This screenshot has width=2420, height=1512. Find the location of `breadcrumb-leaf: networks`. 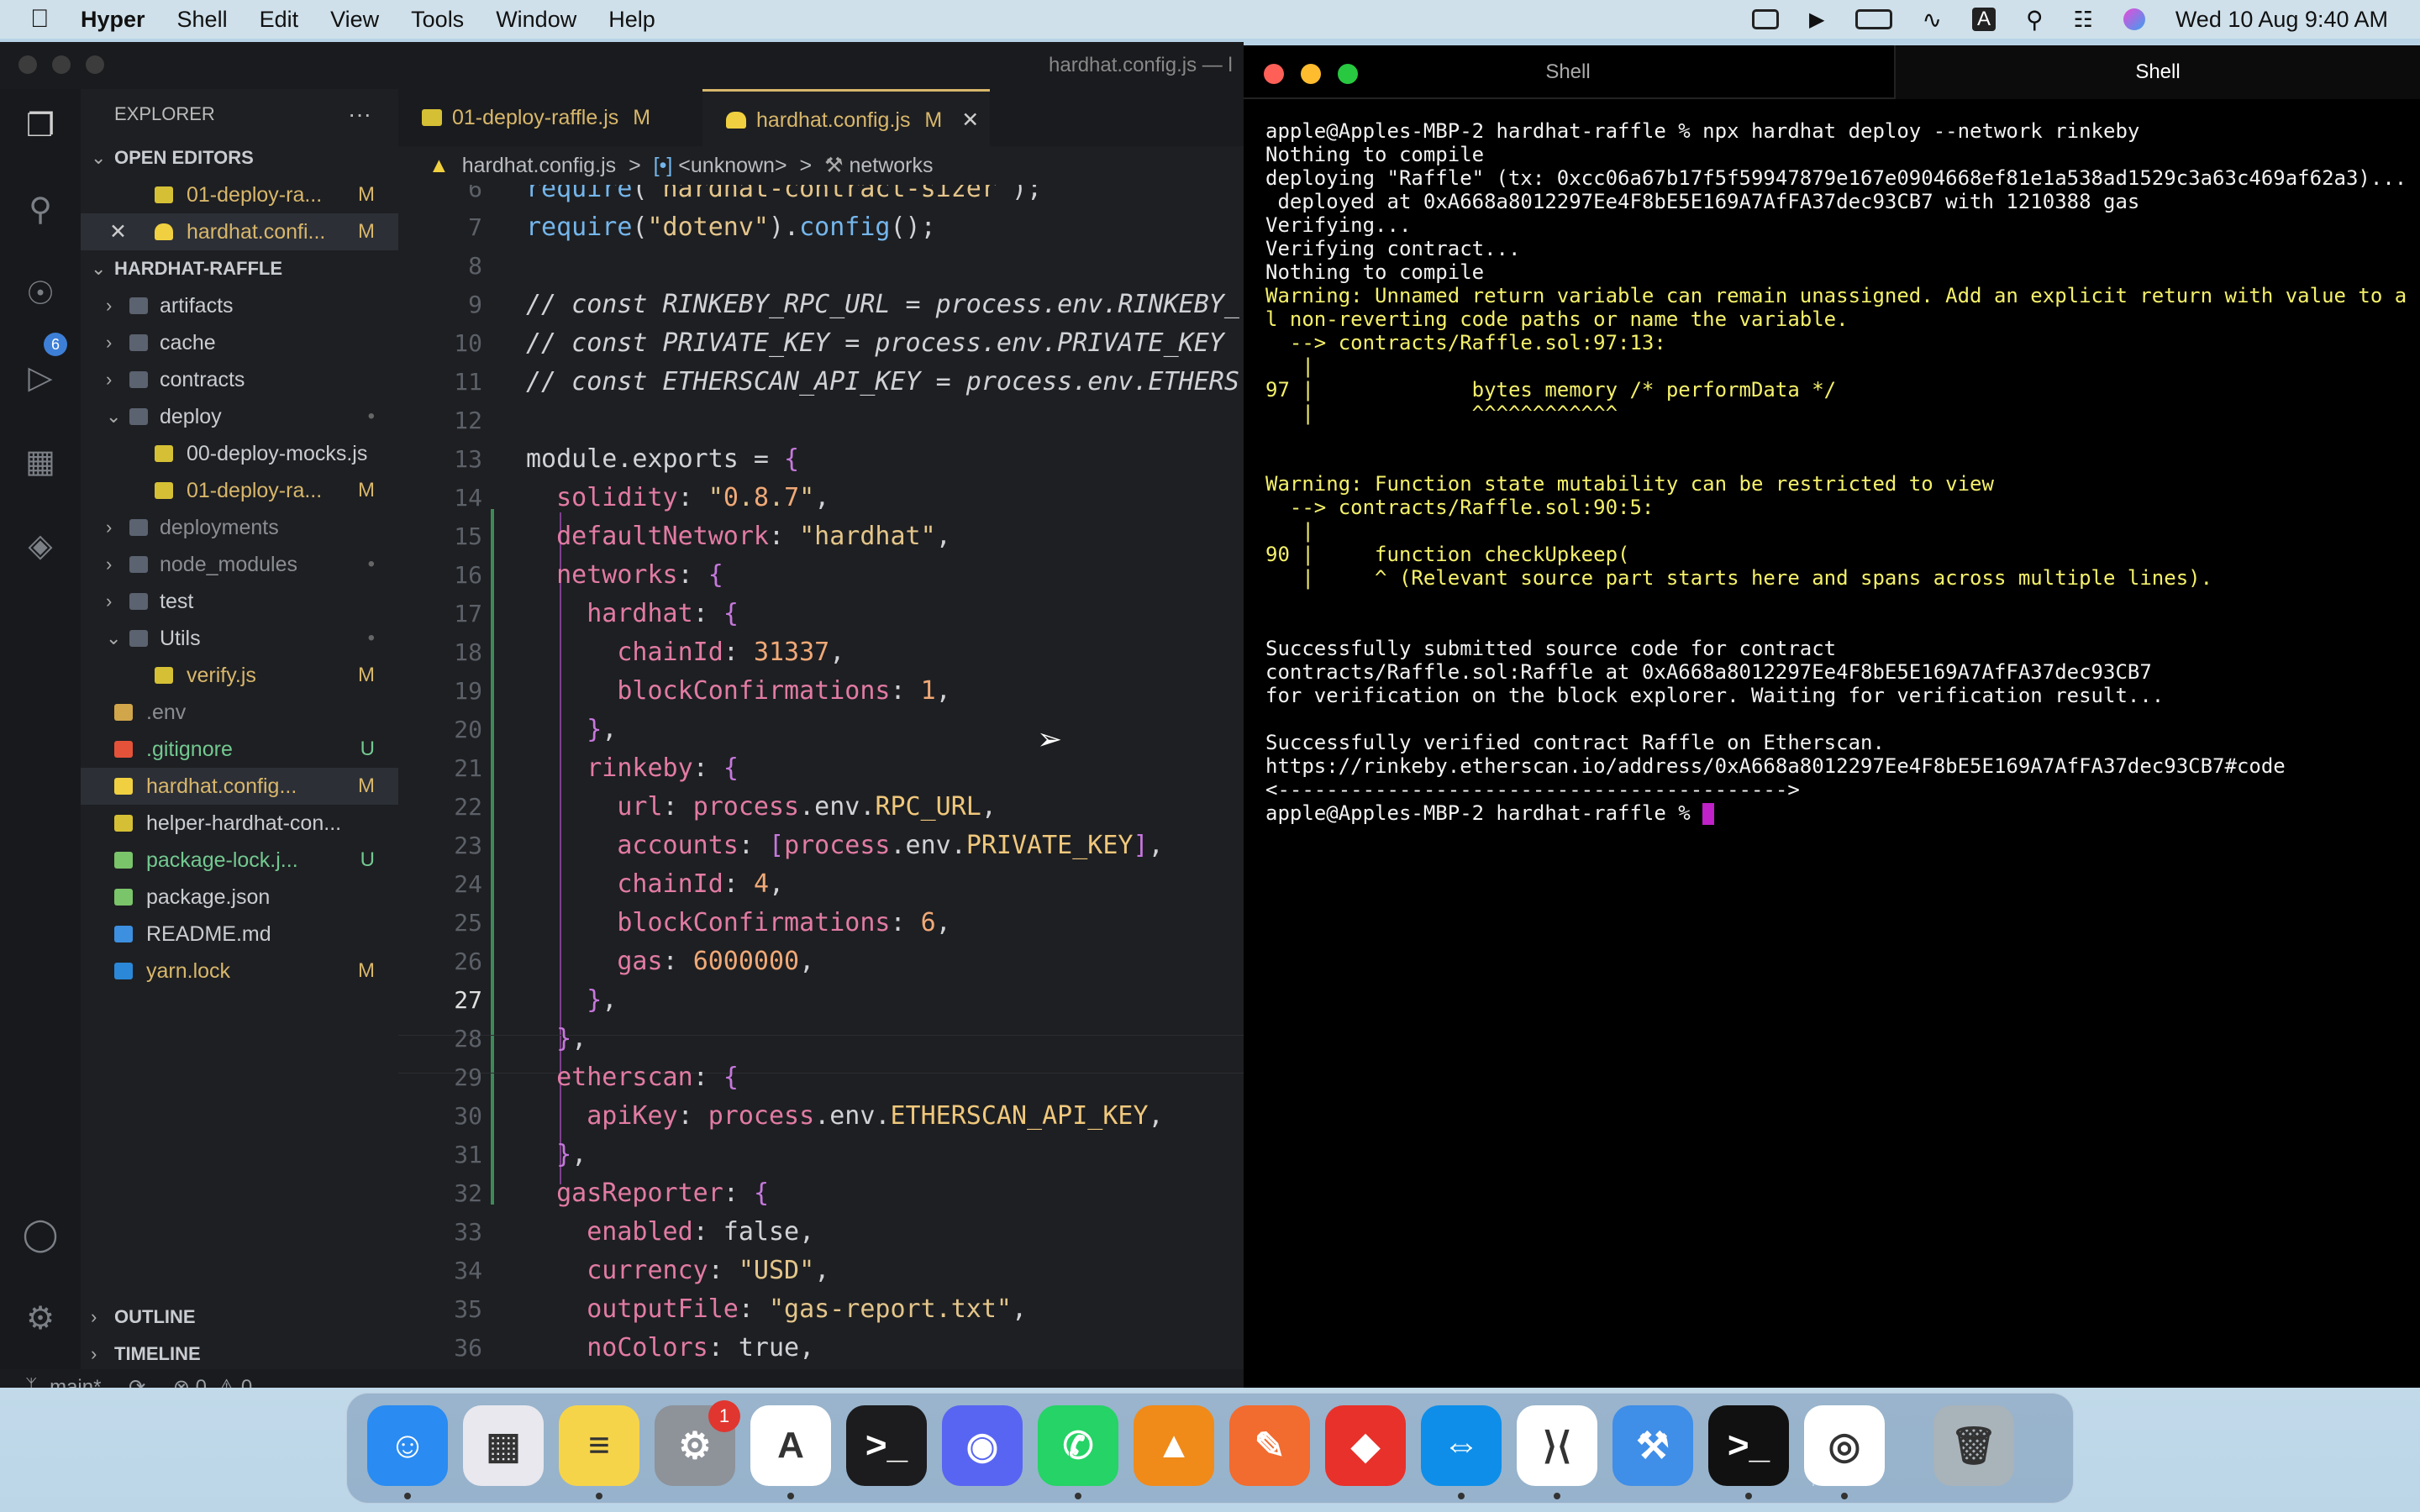

breadcrumb-leaf: networks is located at coordinates (891, 165).